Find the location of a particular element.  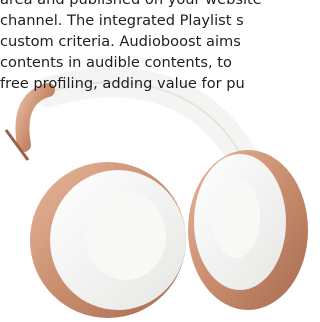

article-line: contents in audible contents, to is located at coordinates (116, 62).